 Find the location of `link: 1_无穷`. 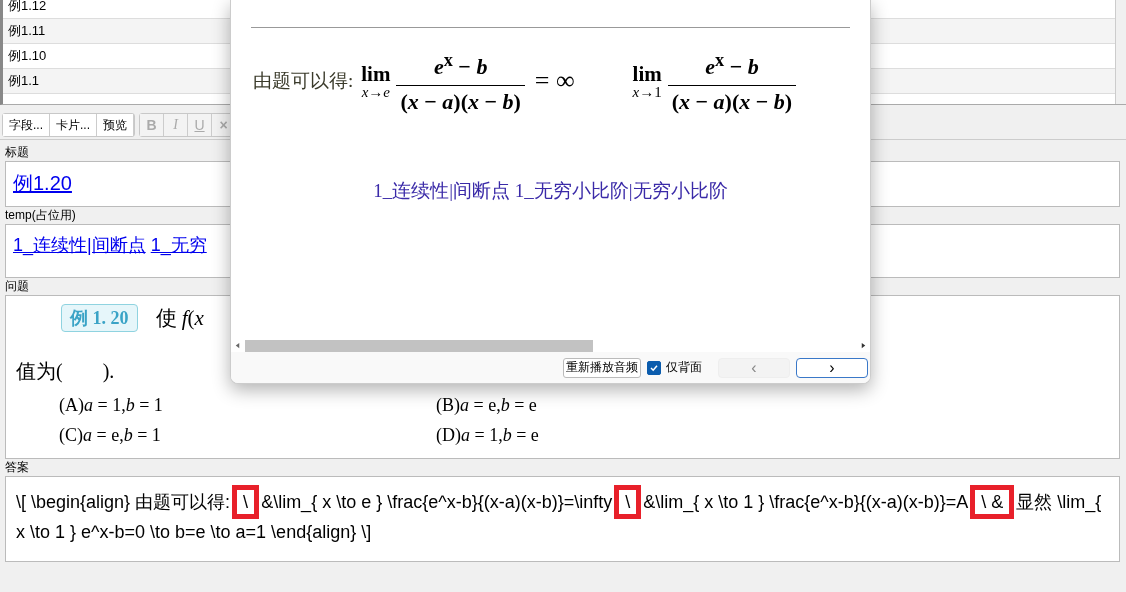

link: 1_无穷 is located at coordinates (178, 245).